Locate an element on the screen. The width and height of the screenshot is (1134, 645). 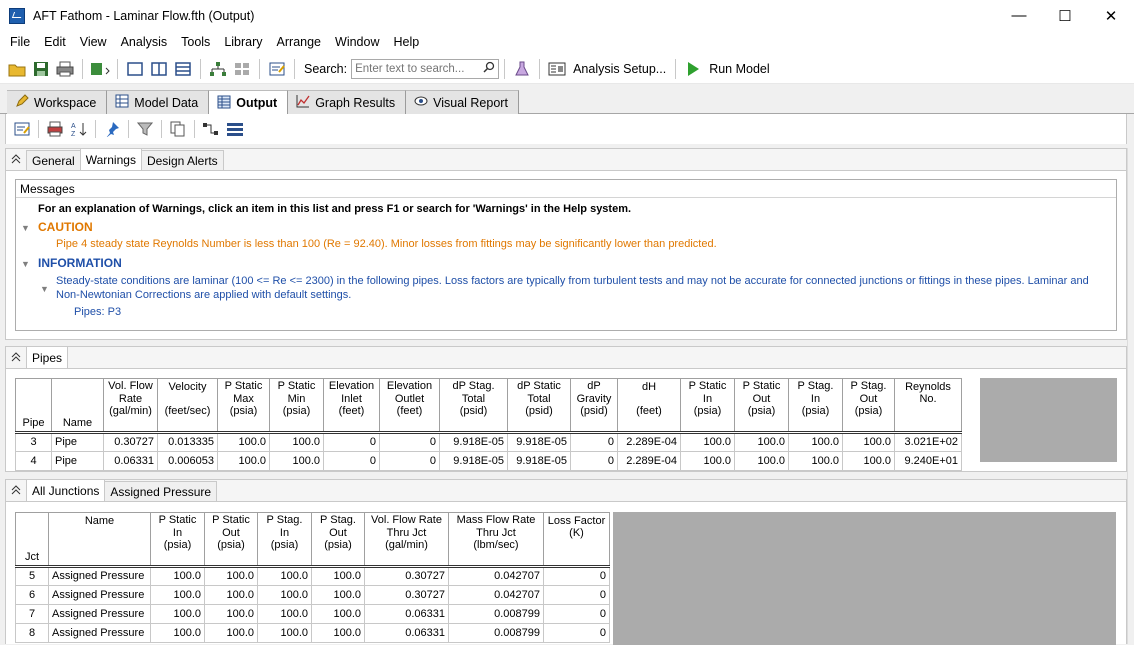
sort-icon: AZ is located at coordinates (79, 129).